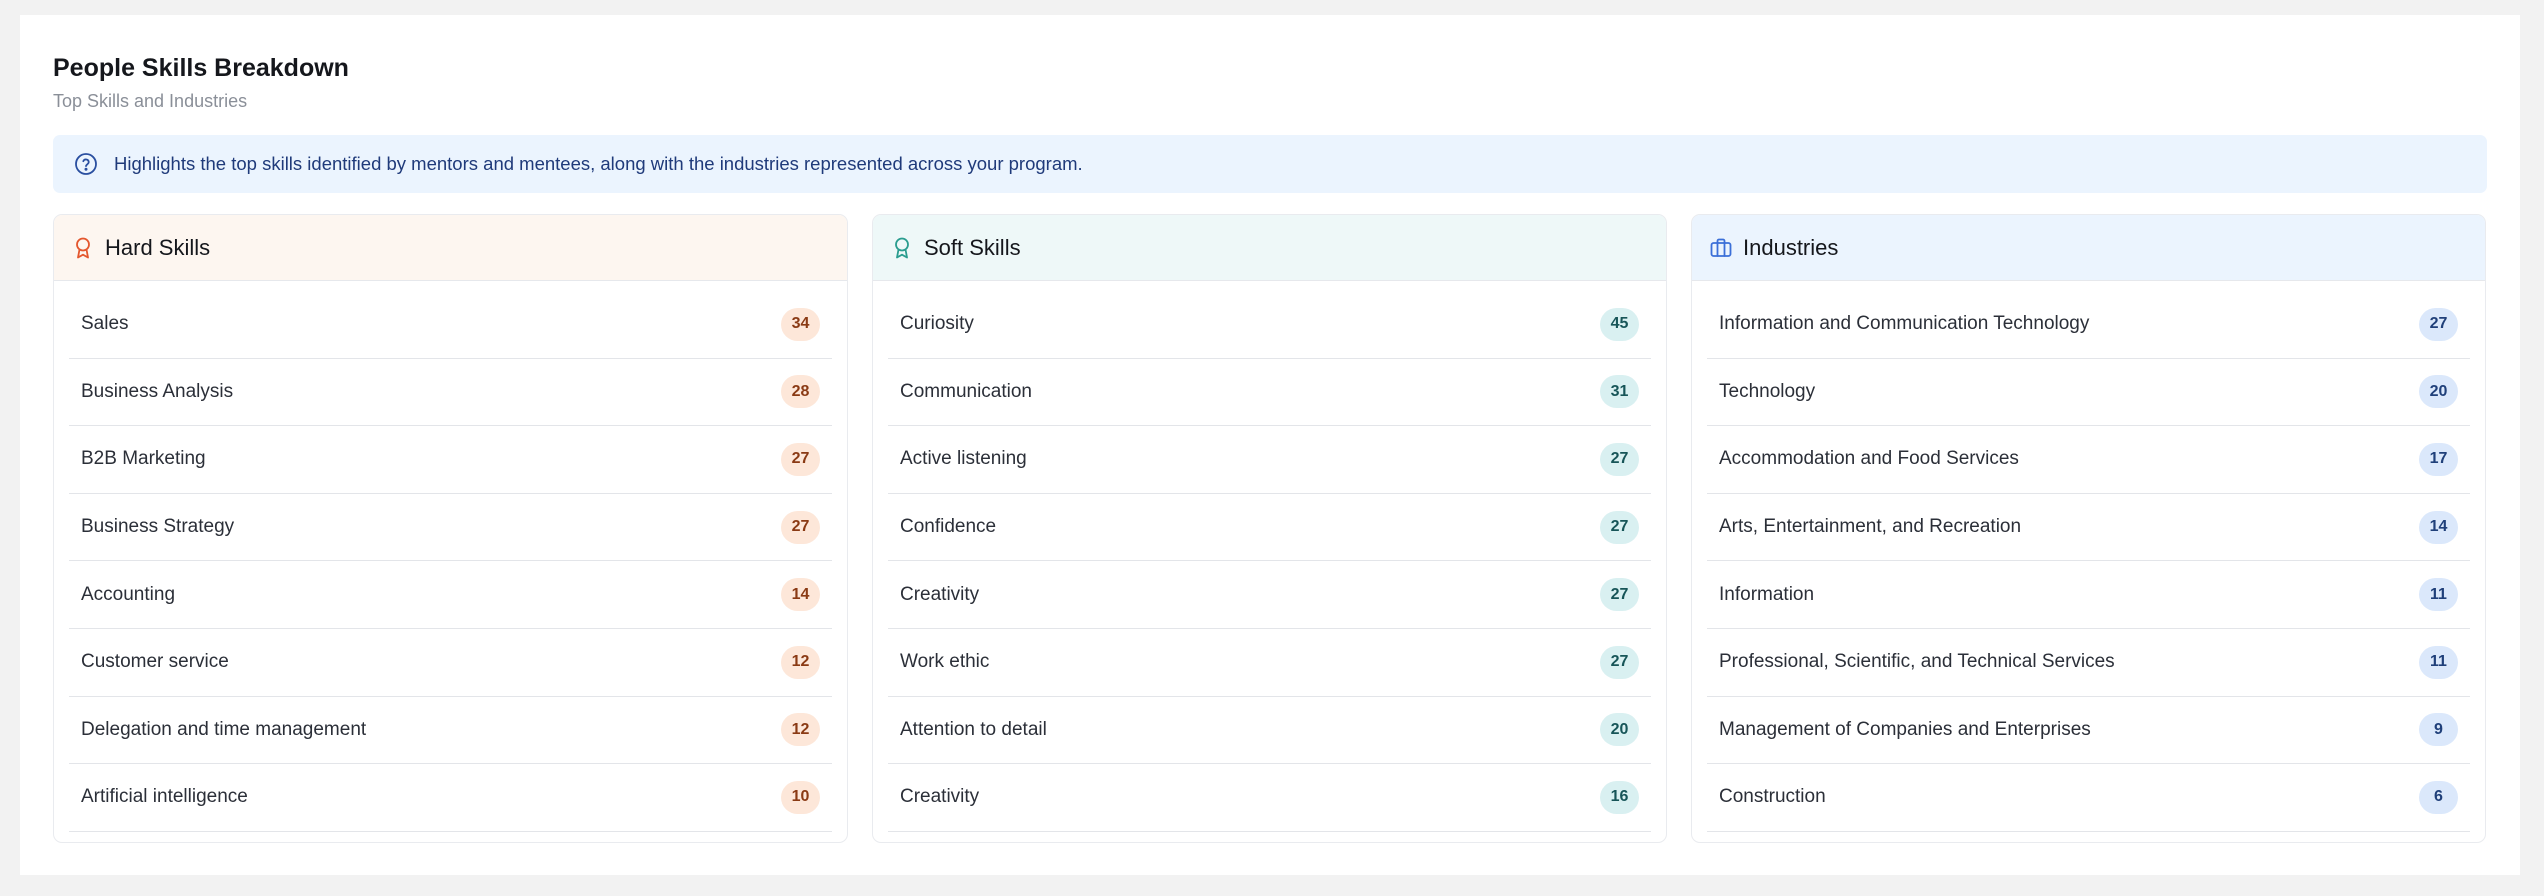 This screenshot has height=896, width=2544. I want to click on count-badge: 28, so click(800, 392).